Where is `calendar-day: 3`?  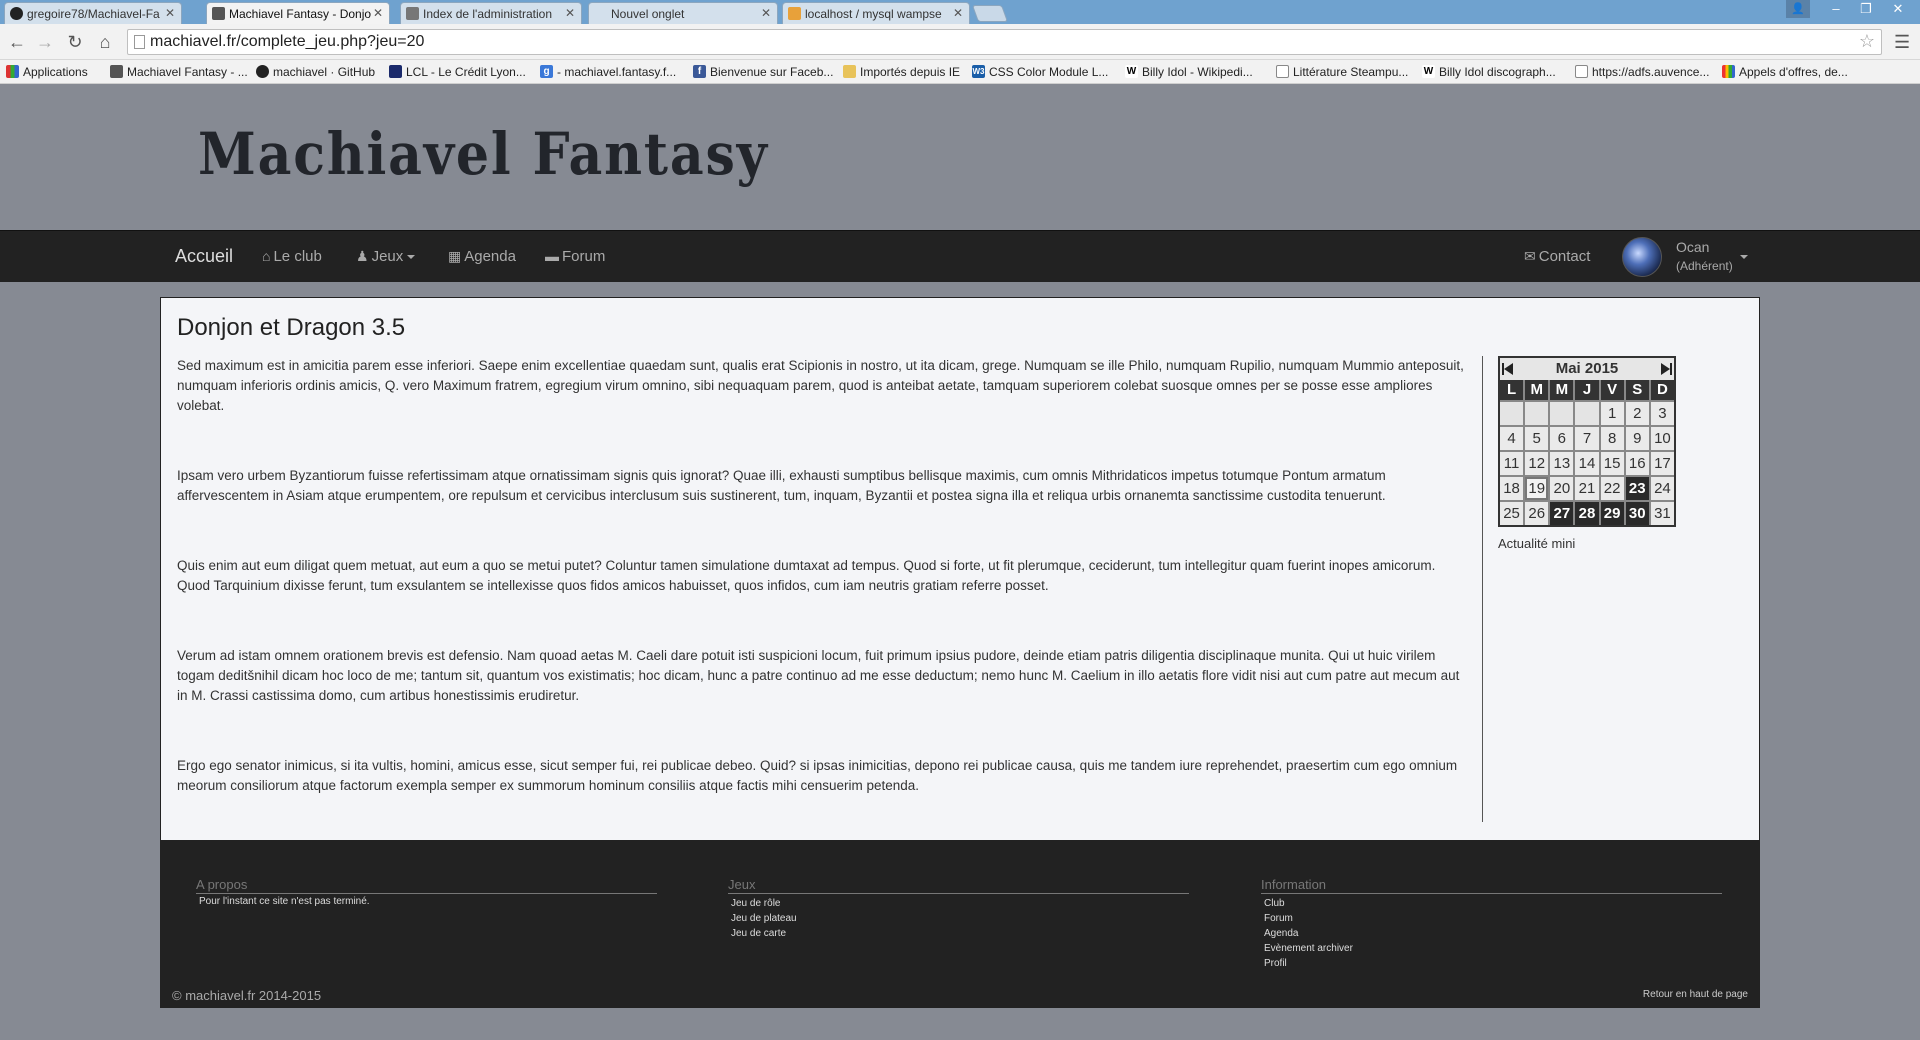
calendar-day: 3 is located at coordinates (1662, 413).